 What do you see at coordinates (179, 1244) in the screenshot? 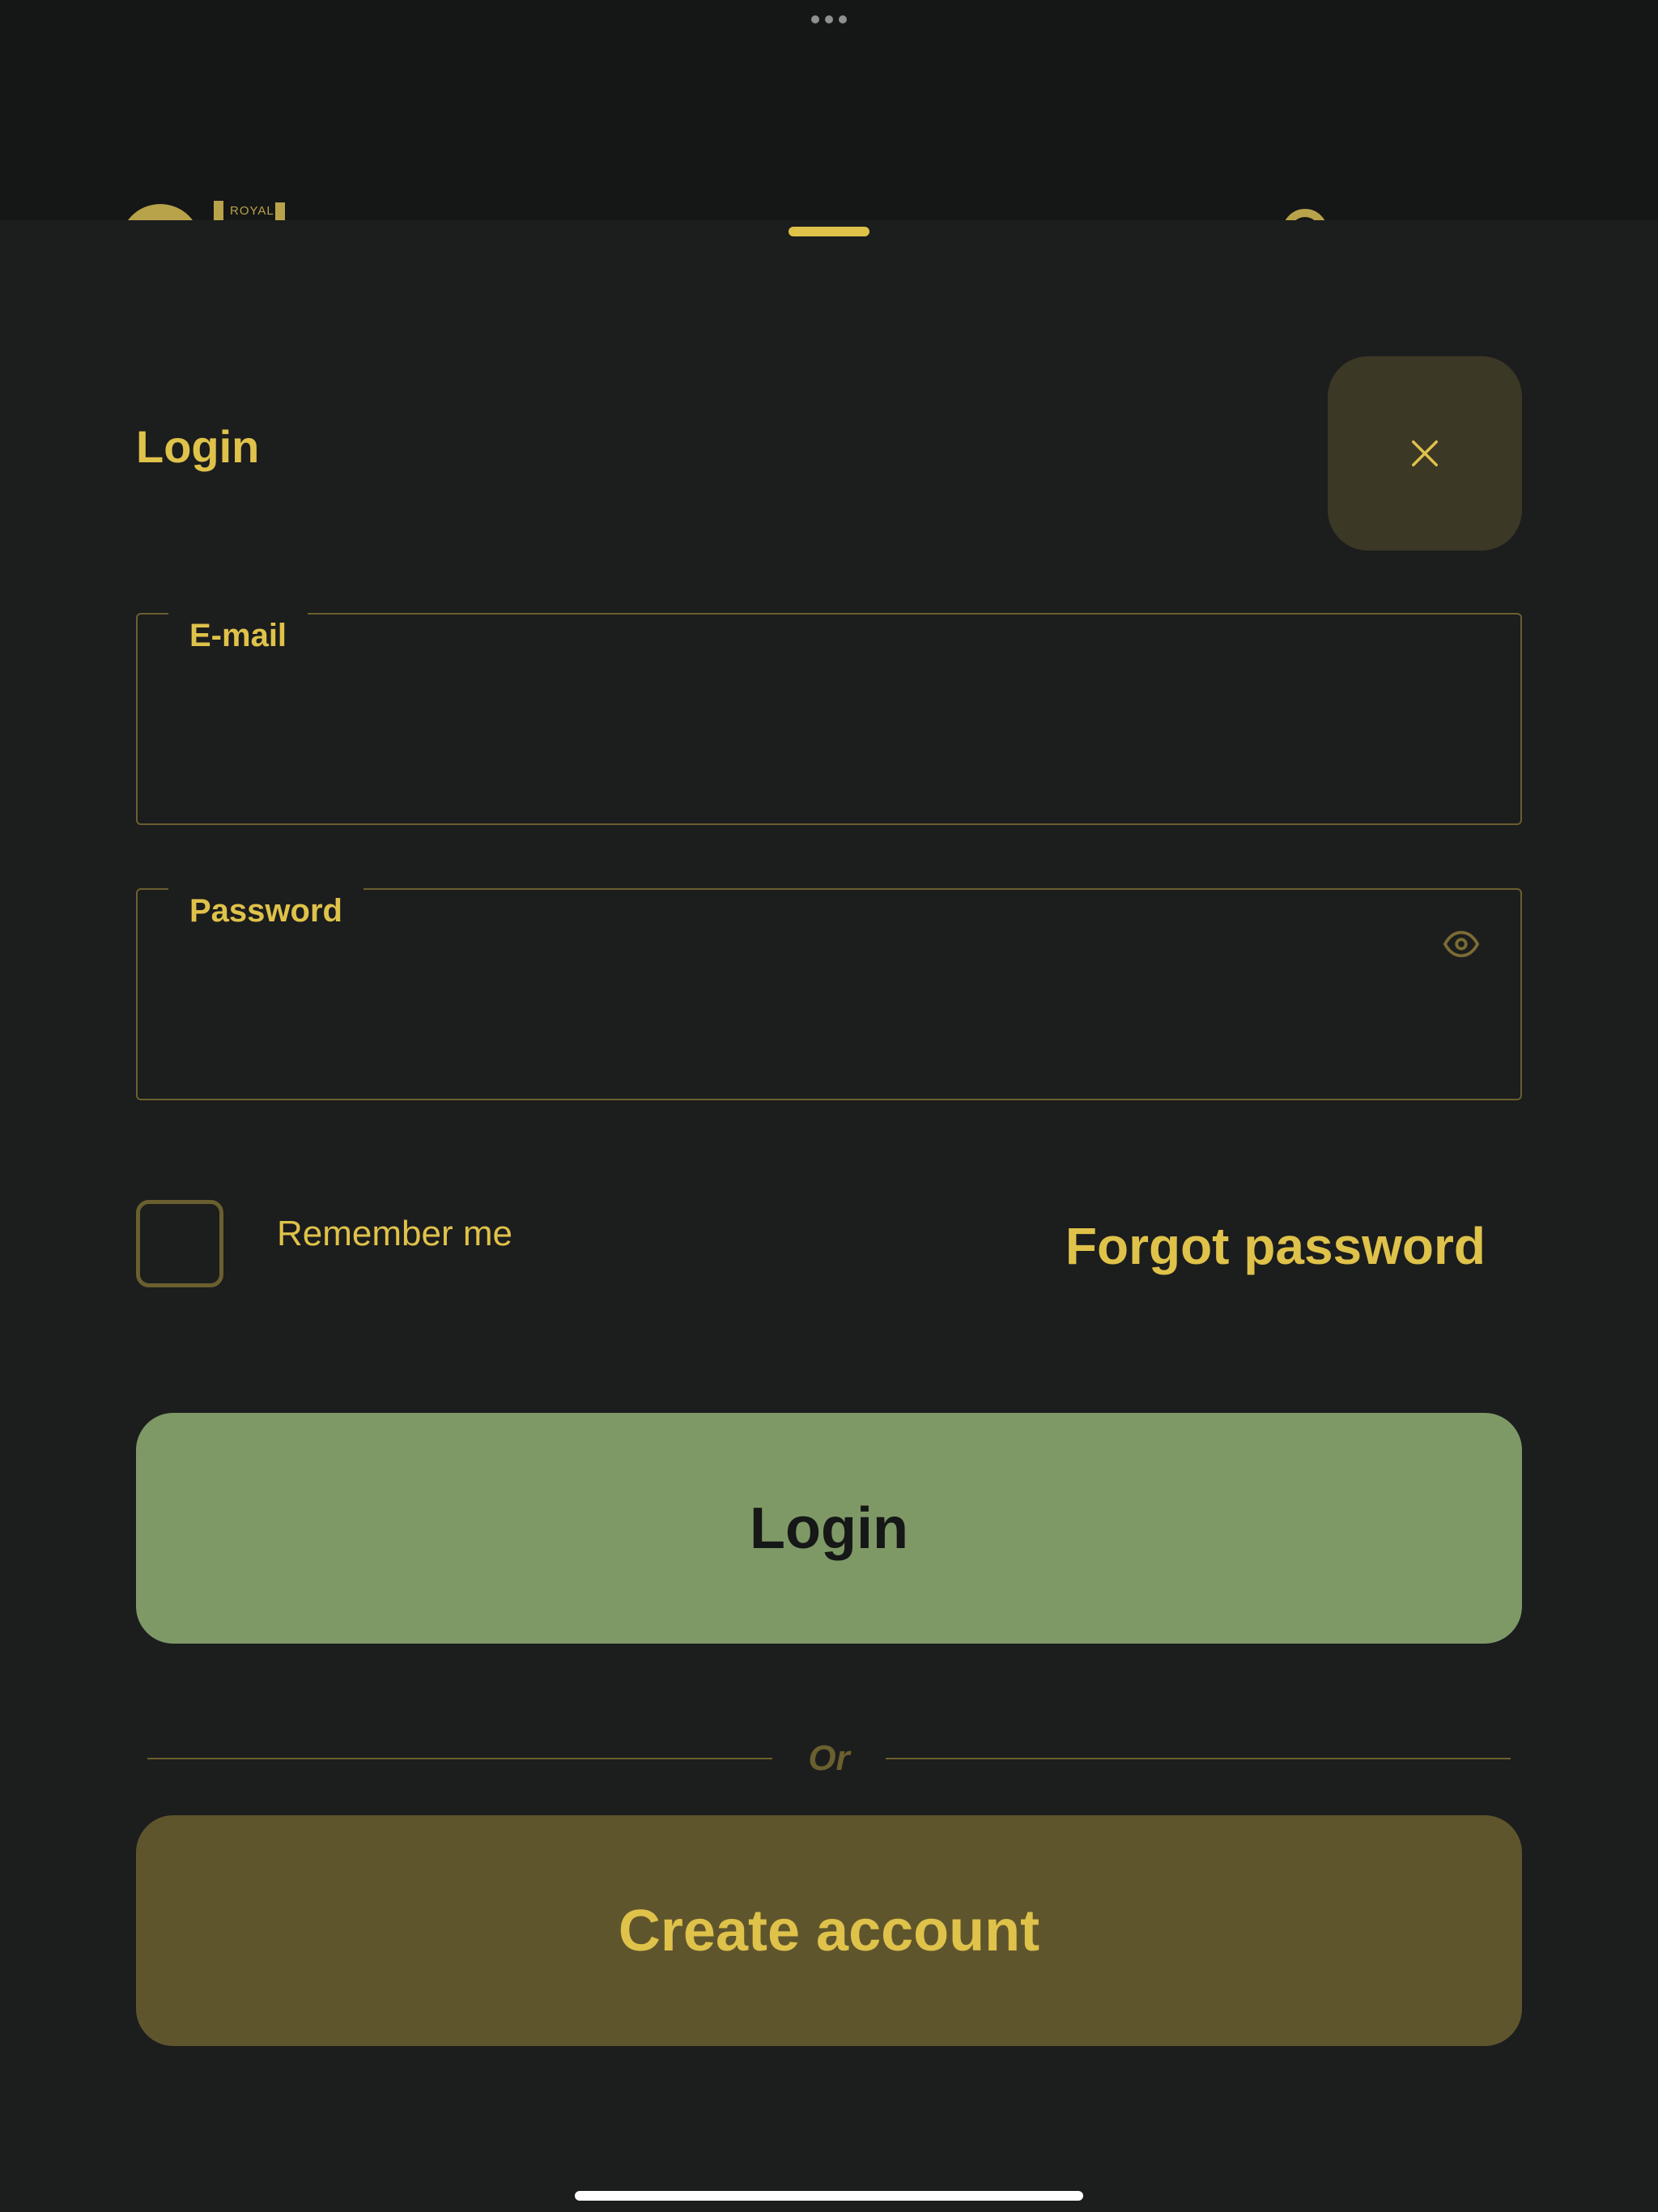
I see `remember-me-checkbox` at bounding box center [179, 1244].